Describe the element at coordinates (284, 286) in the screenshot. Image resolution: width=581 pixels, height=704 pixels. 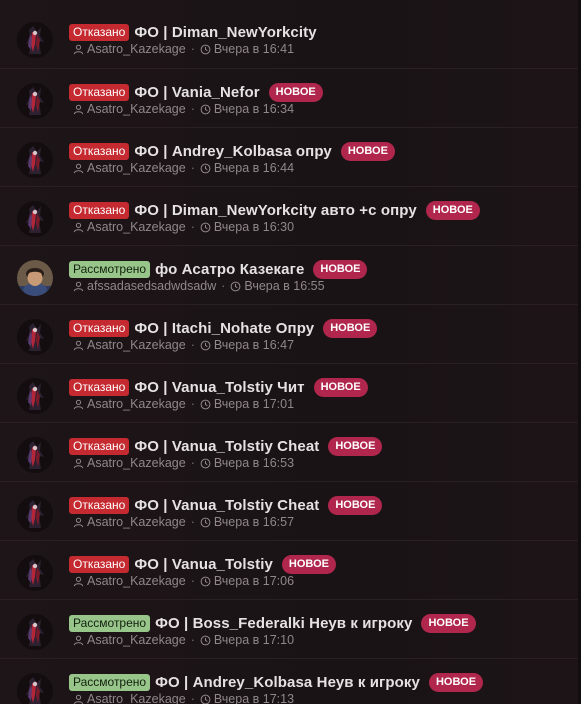
I see `thread-date-link: Вчера в 16:55` at that location.